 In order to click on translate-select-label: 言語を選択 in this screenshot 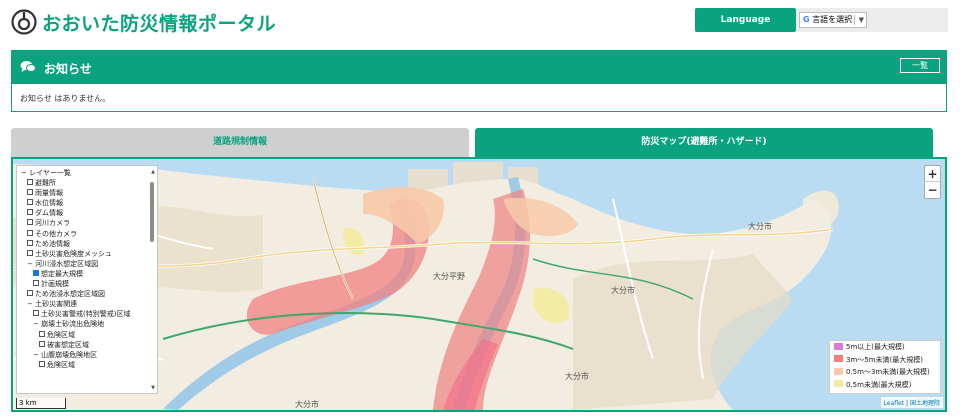, I will do `click(832, 19)`.